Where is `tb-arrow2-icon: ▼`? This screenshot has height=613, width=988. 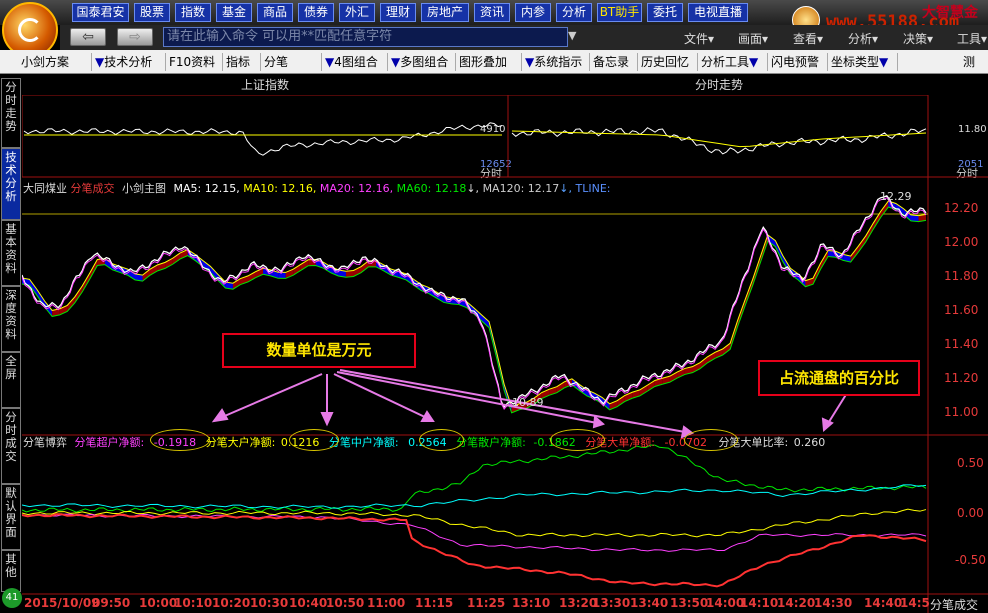 tb-arrow2-icon: ▼ is located at coordinates (330, 62).